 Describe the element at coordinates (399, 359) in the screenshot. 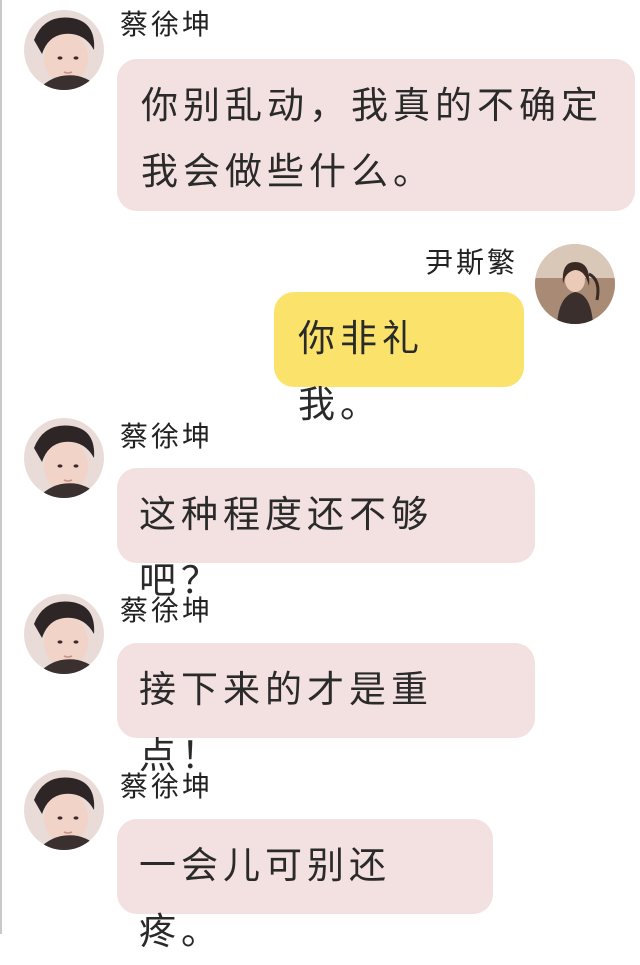

I see `message-bubble: 你非礼我。` at that location.